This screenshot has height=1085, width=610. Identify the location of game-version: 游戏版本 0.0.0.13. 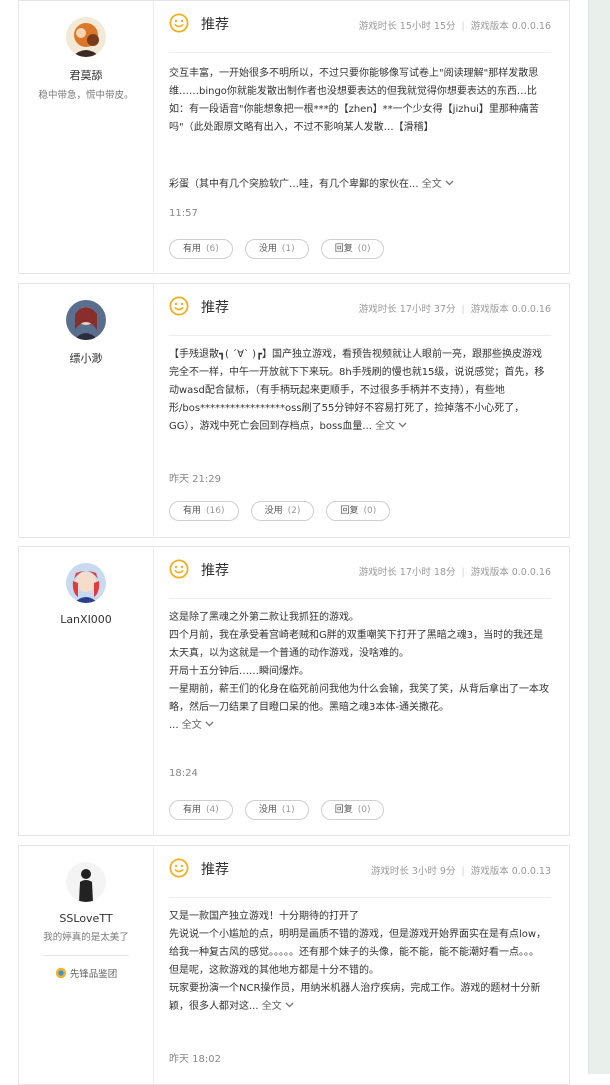
(510, 871).